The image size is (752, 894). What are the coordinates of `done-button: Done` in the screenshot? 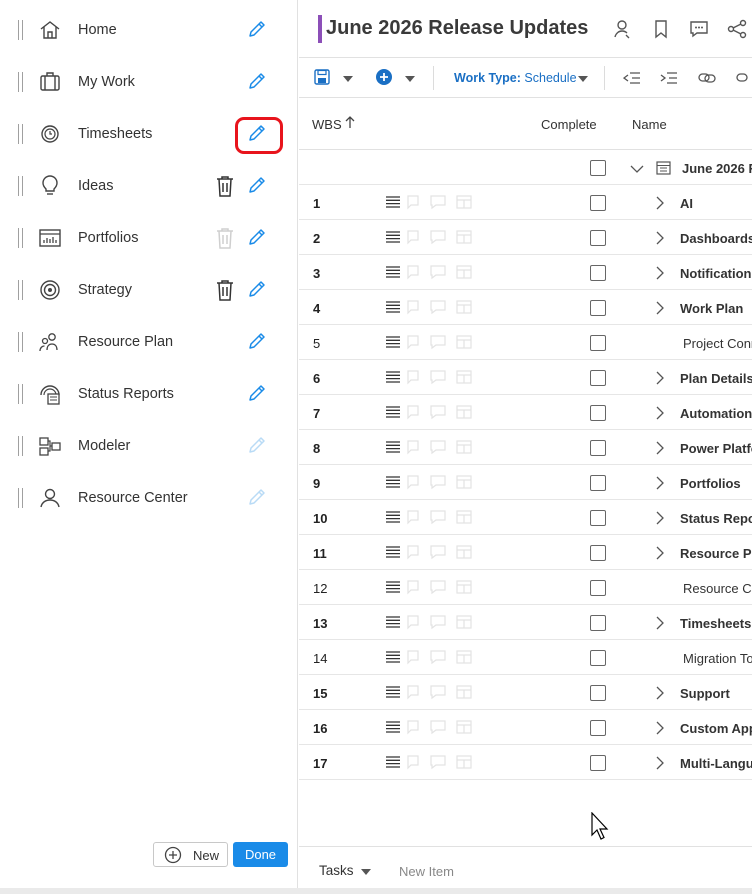 It's located at (260, 854).